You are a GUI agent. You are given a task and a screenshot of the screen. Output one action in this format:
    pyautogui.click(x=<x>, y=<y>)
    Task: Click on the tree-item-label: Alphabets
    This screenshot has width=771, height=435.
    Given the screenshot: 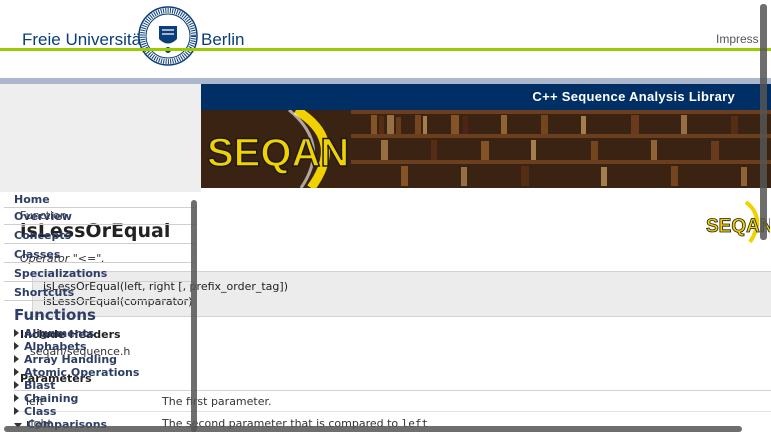 What is the action you would take?
    pyautogui.click(x=55, y=346)
    